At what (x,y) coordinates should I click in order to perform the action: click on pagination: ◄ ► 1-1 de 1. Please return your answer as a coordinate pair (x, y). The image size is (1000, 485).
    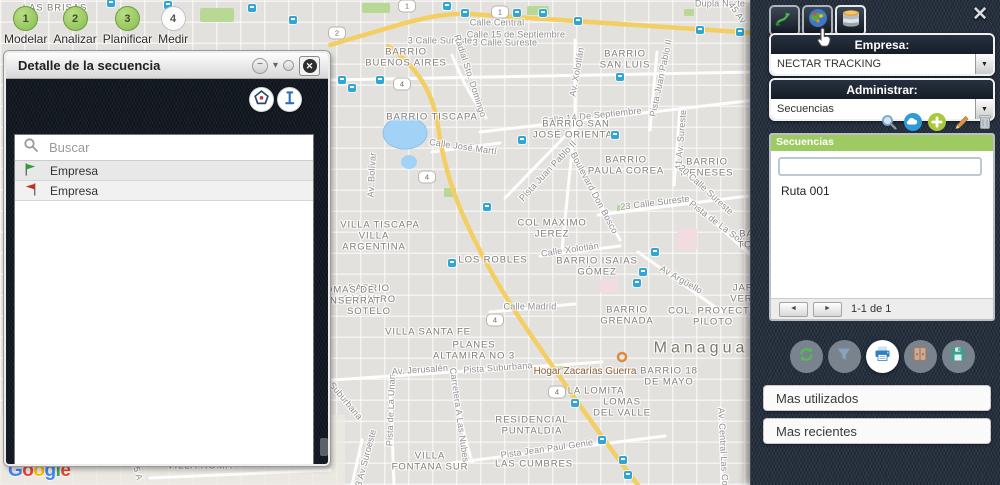
    Looking at the image, I should click on (882, 308).